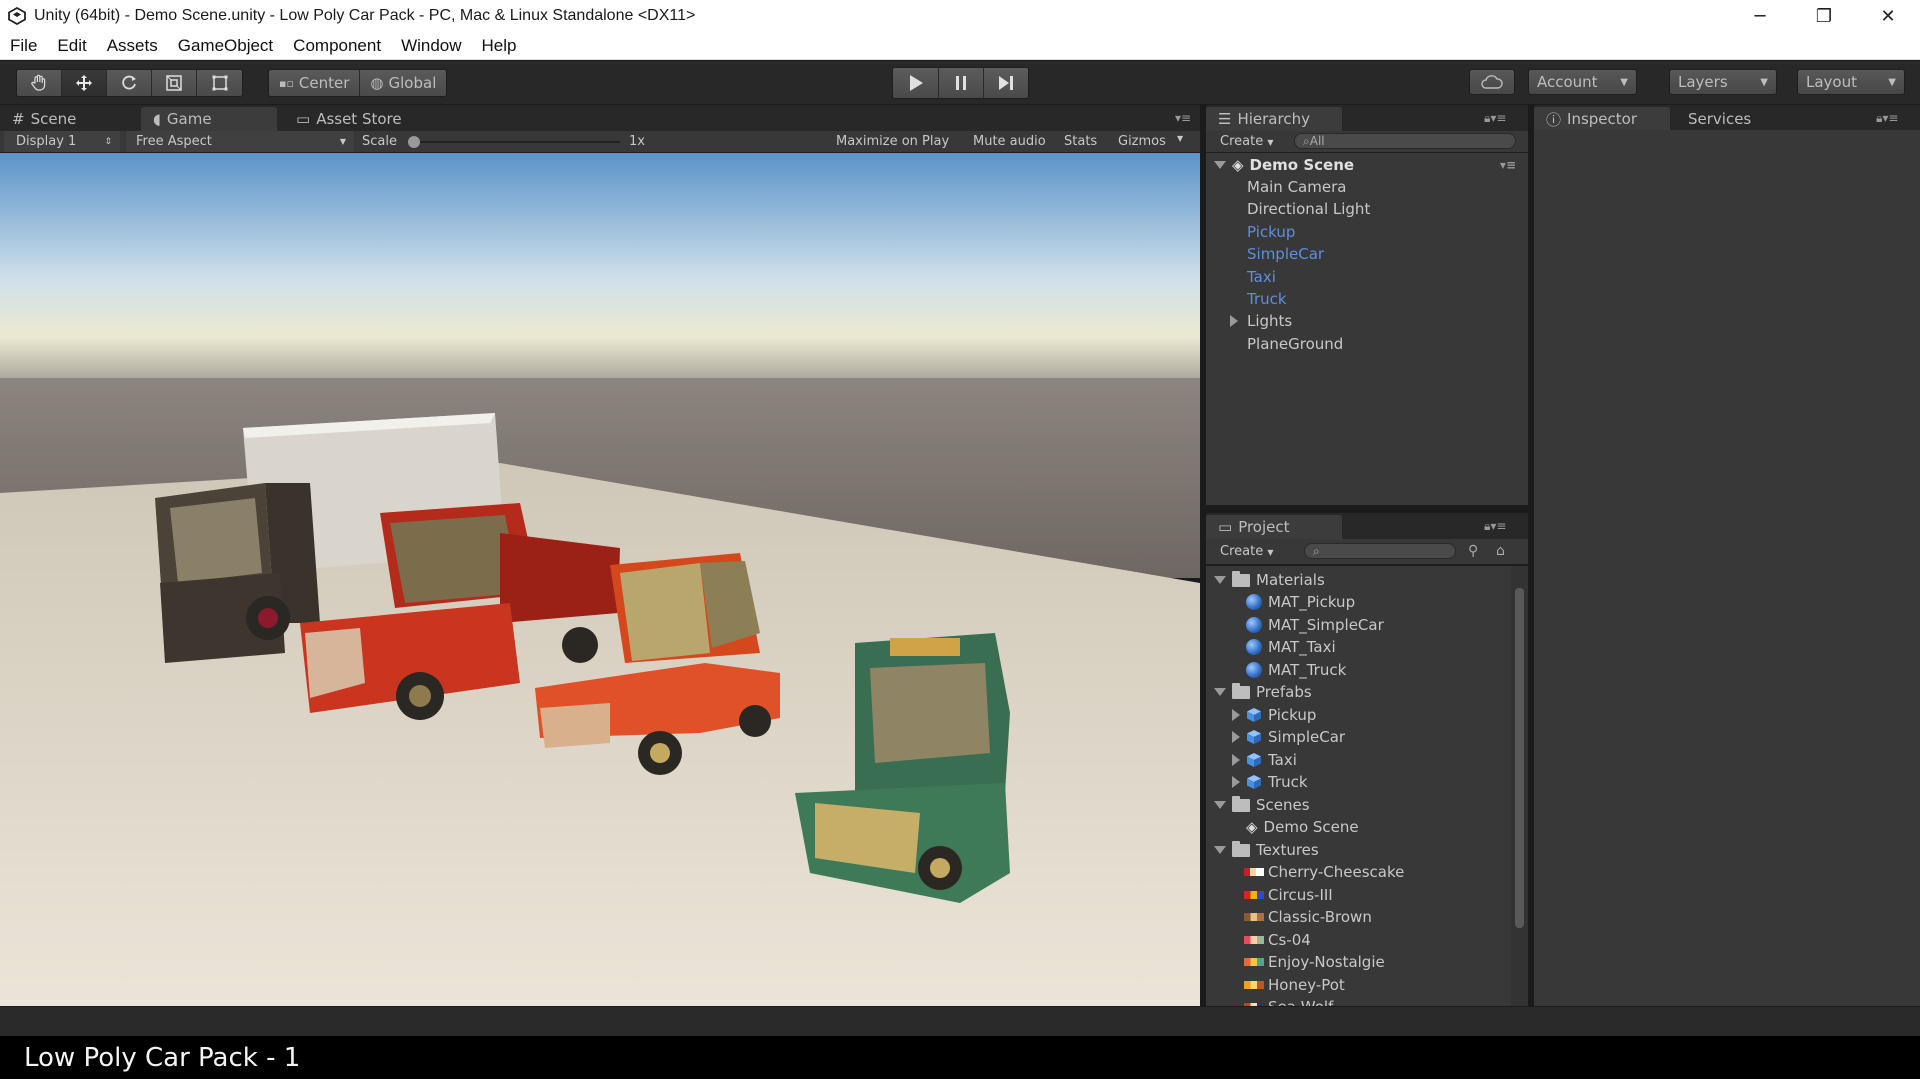 The image size is (1920, 1079). I want to click on scale-slider-thumb, so click(414, 142).